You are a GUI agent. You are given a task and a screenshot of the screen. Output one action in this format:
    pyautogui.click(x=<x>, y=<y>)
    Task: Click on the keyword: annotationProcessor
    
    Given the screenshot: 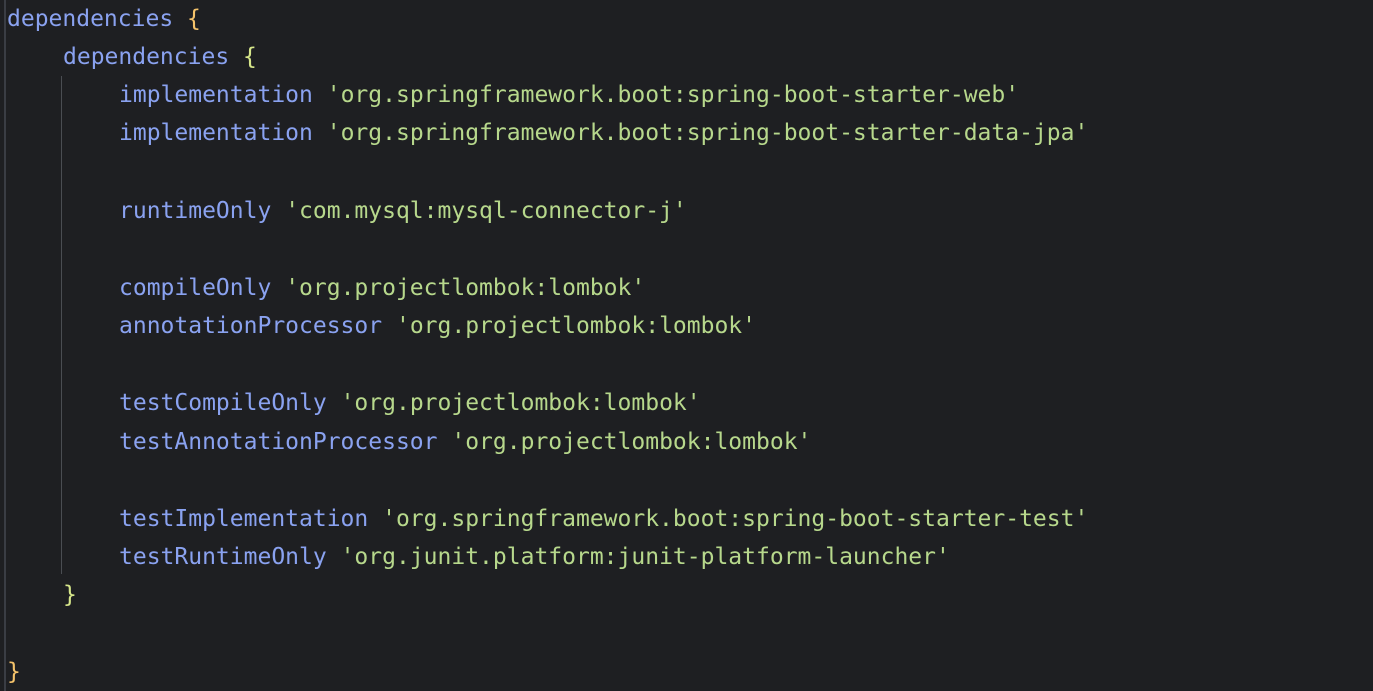 What is the action you would take?
    pyautogui.click(x=251, y=326)
    